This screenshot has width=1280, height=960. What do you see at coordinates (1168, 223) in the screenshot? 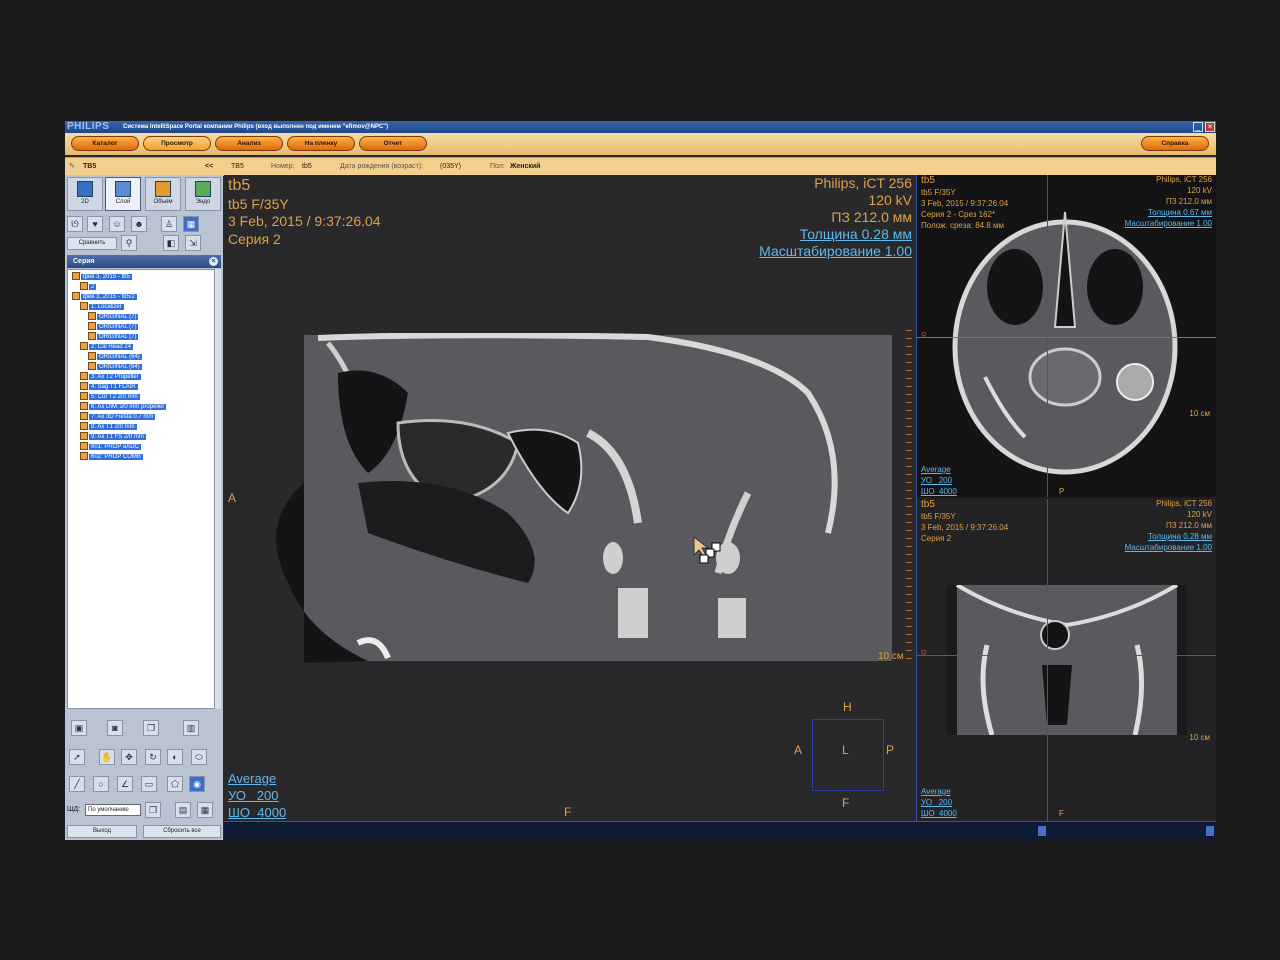
I see `axial-zoom: Масштабирование 1.00` at bounding box center [1168, 223].